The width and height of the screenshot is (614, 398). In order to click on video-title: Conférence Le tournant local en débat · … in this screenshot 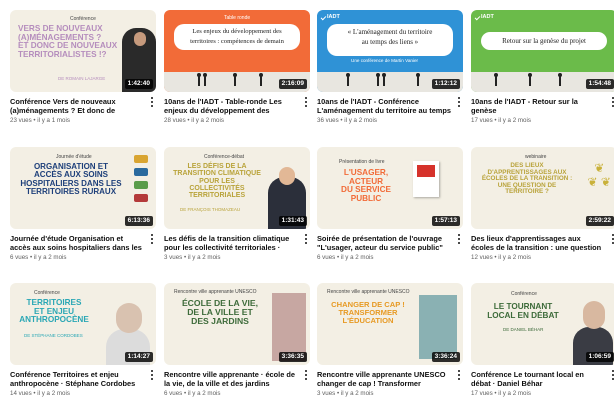, I will do `click(542, 379)`.